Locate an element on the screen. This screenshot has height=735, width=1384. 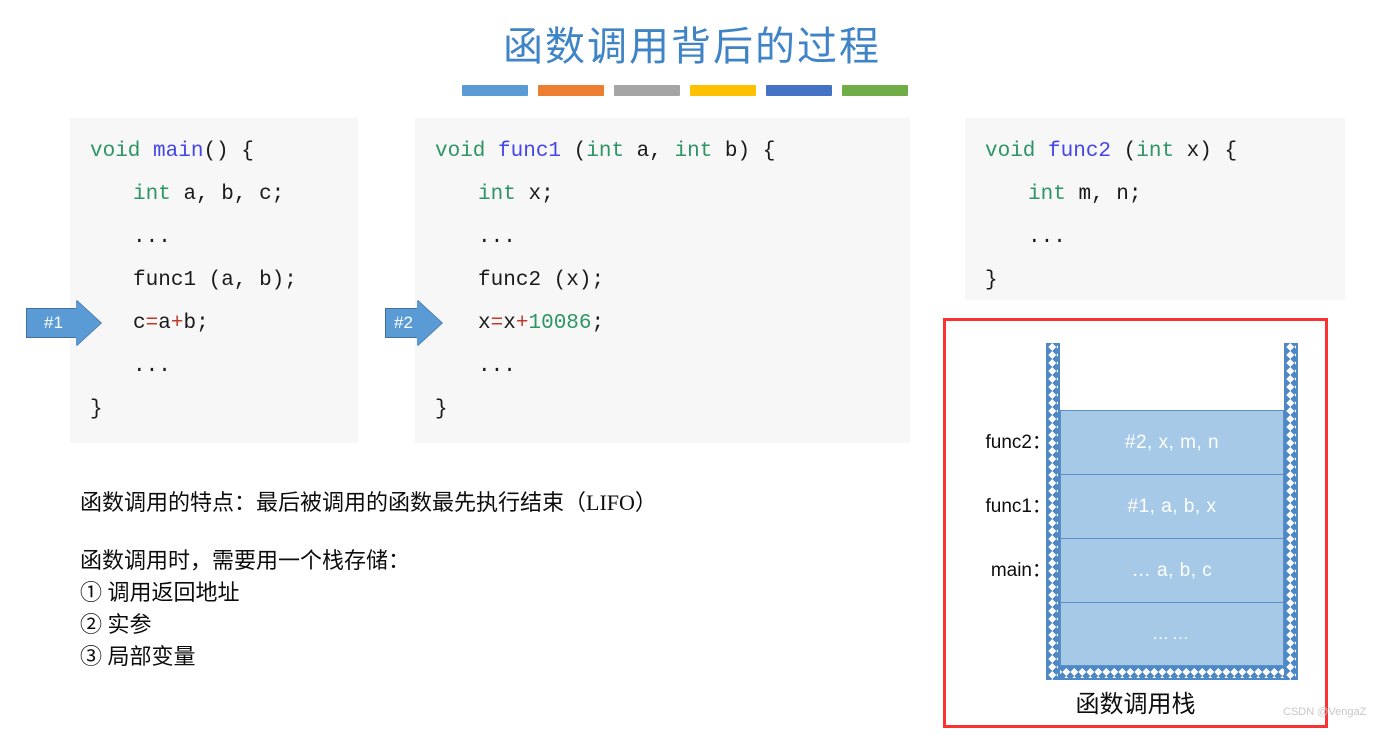
step-arrow-1-head is located at coordinates (88, 323).